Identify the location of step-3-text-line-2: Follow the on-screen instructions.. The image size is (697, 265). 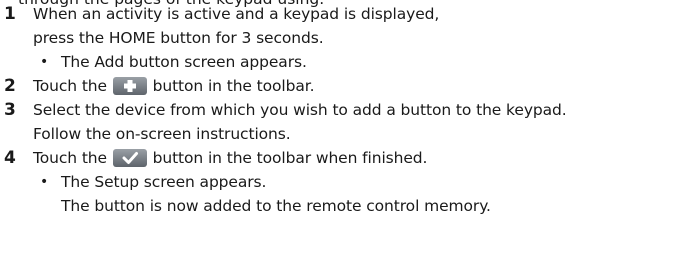
(162, 134).